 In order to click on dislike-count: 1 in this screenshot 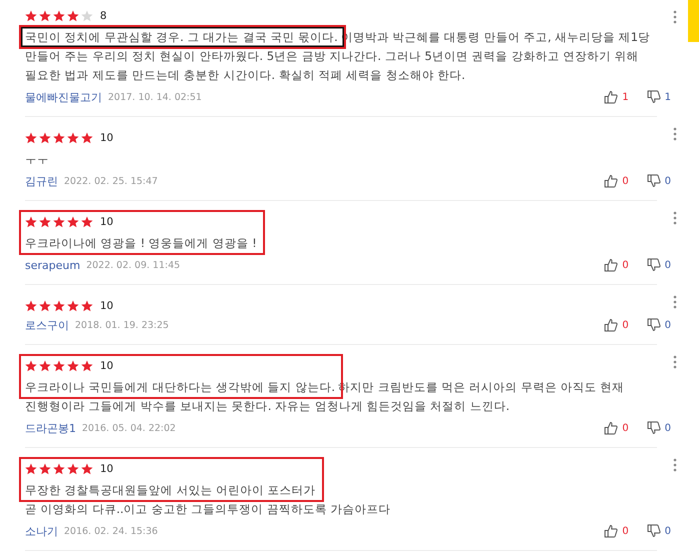, I will do `click(667, 97)`.